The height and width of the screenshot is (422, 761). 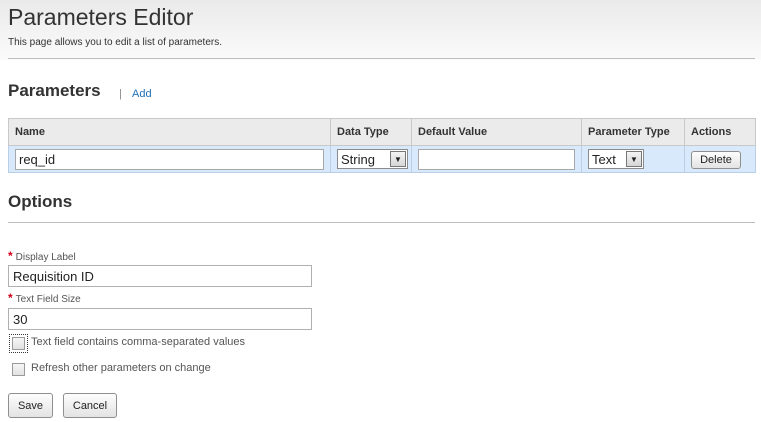 I want to click on cancel-button: Cancel, so click(x=90, y=405).